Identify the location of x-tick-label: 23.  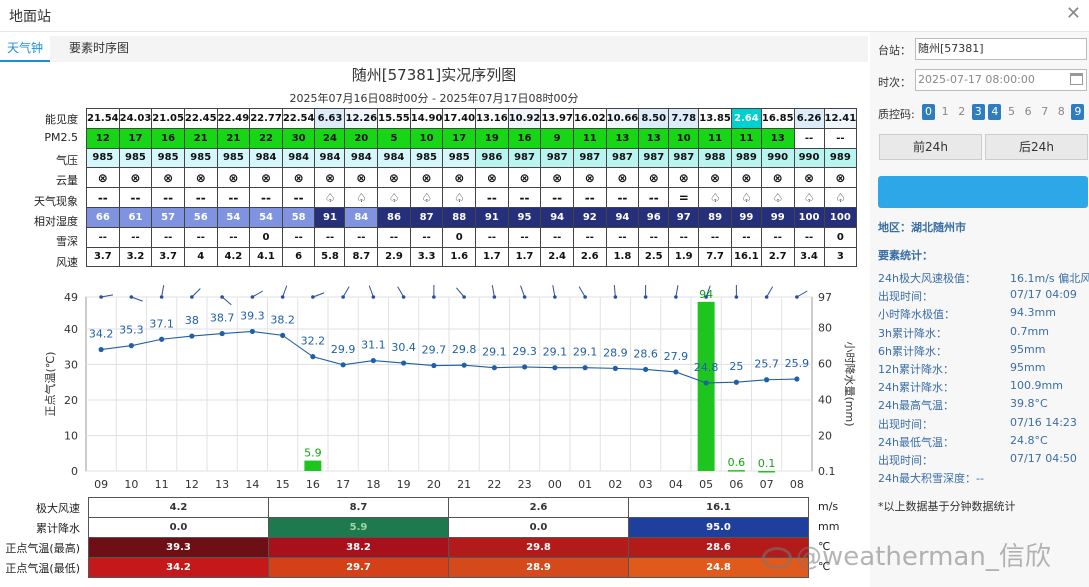
(525, 484).